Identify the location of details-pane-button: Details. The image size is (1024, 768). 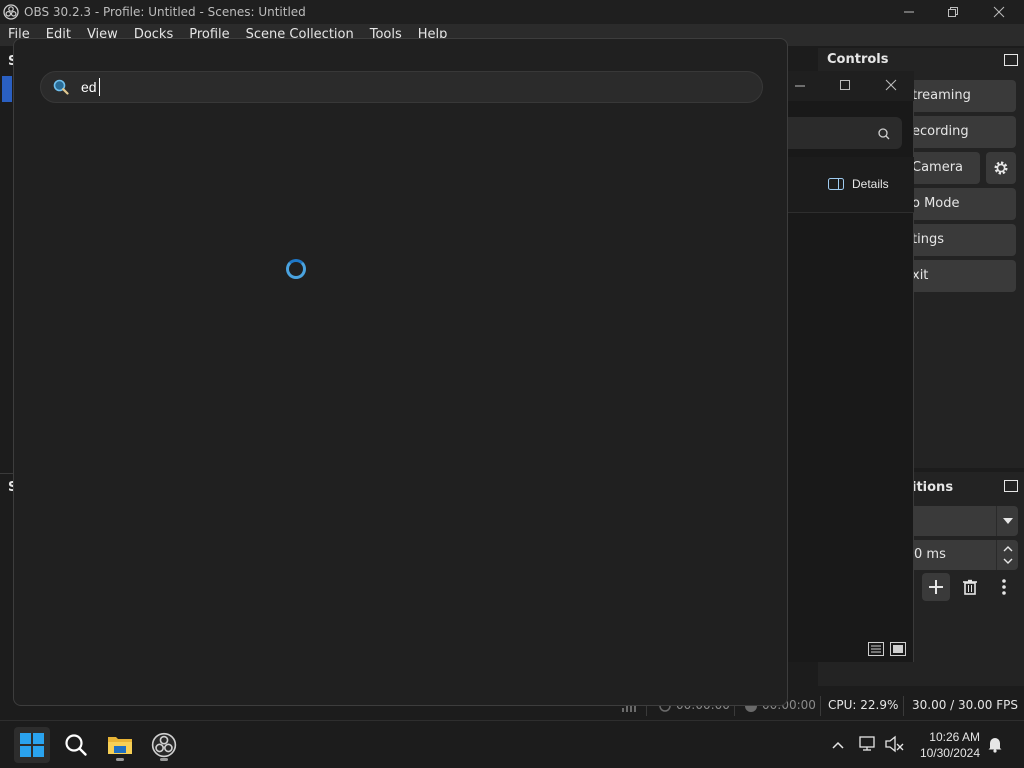
(858, 184).